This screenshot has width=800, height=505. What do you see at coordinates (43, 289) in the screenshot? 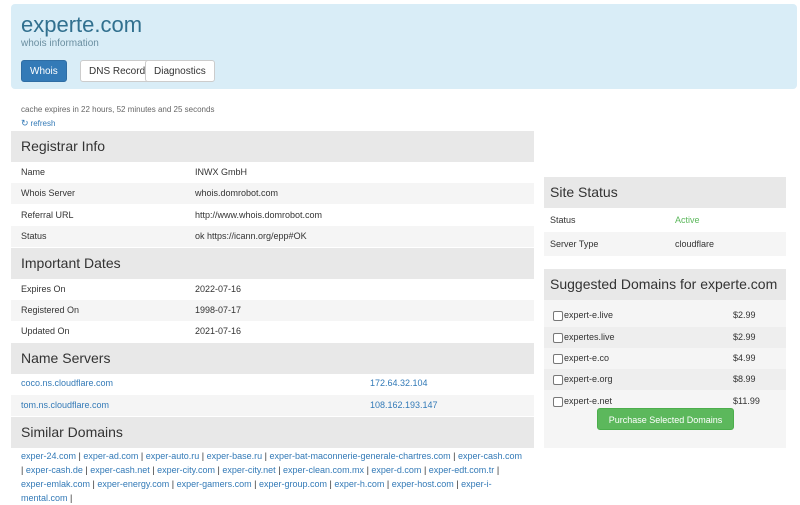
I see `row-key: Expires On` at bounding box center [43, 289].